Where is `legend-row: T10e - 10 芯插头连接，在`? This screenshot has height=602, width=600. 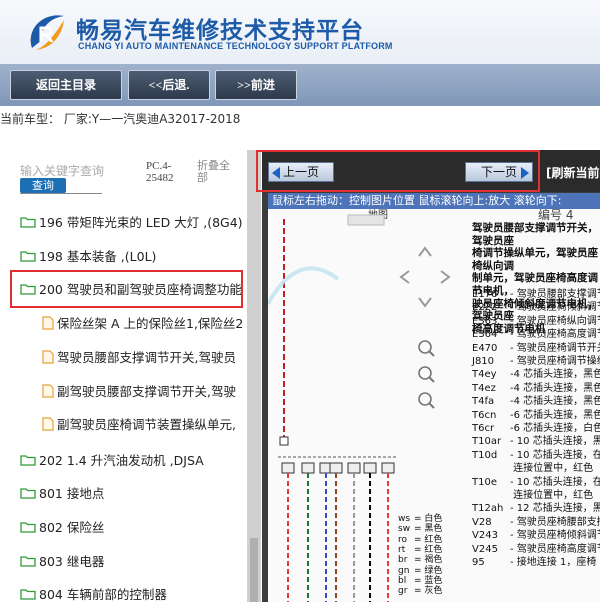
legend-row: T10e - 10 芯插头连接，在 is located at coordinates (536, 482).